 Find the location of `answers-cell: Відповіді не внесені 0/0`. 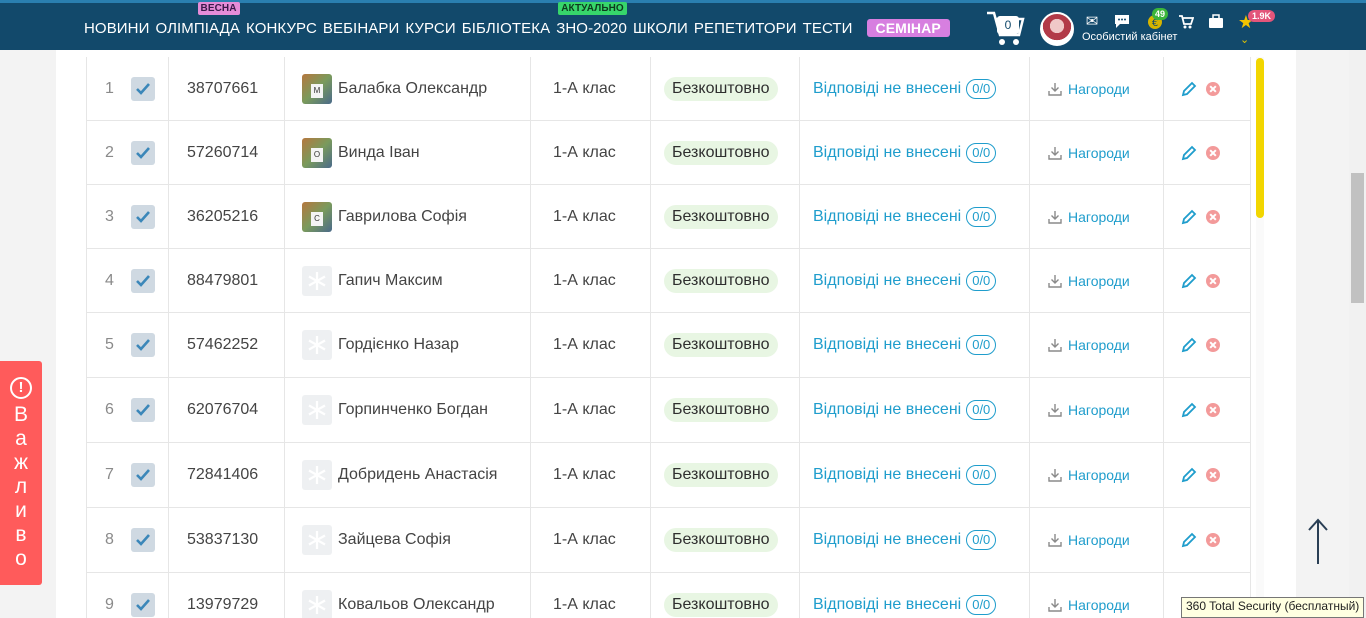

answers-cell: Відповіді не внесені 0/0 is located at coordinates (914, 88).